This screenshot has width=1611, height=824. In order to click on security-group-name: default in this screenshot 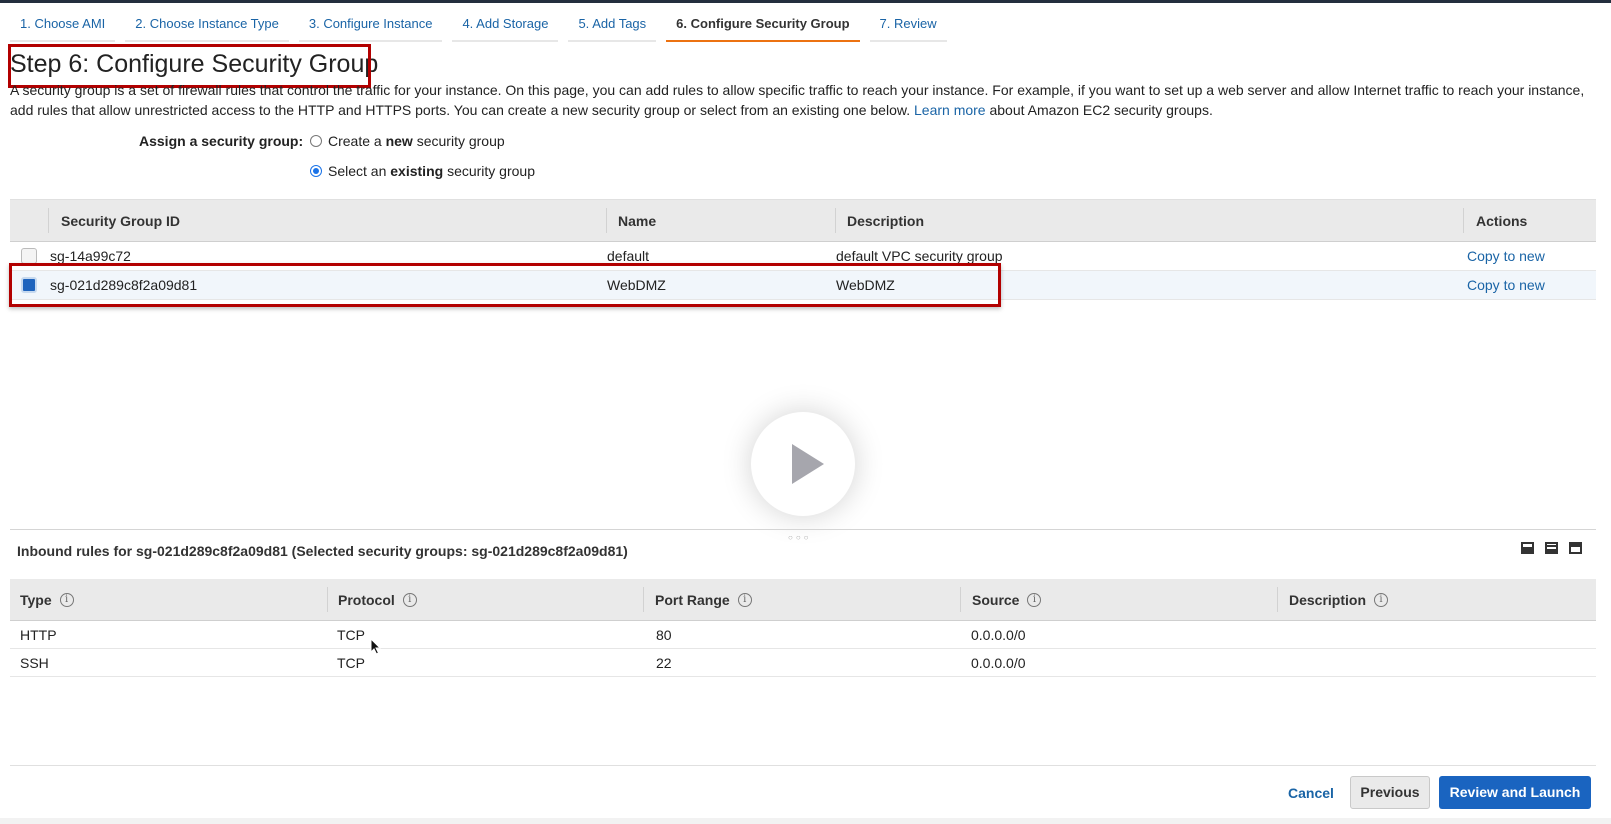, I will do `click(628, 256)`.